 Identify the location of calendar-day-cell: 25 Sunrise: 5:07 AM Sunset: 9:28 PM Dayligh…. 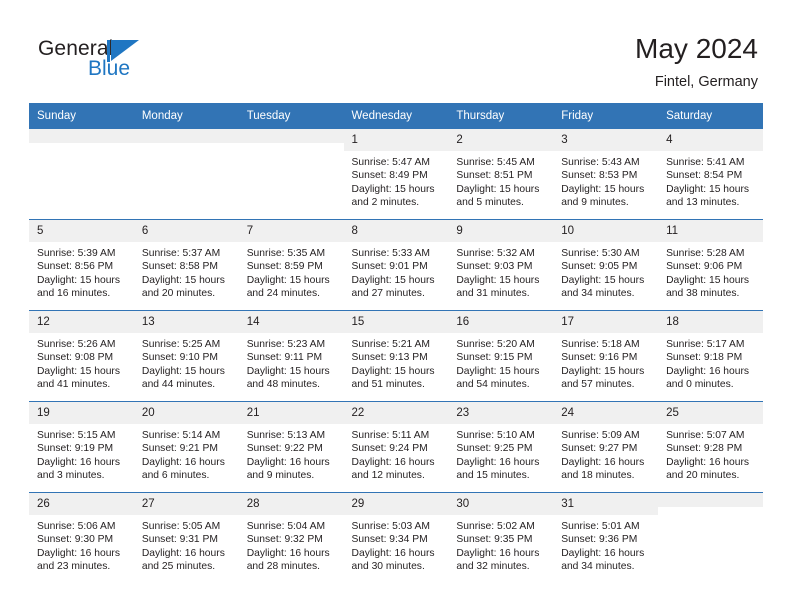
(710, 447).